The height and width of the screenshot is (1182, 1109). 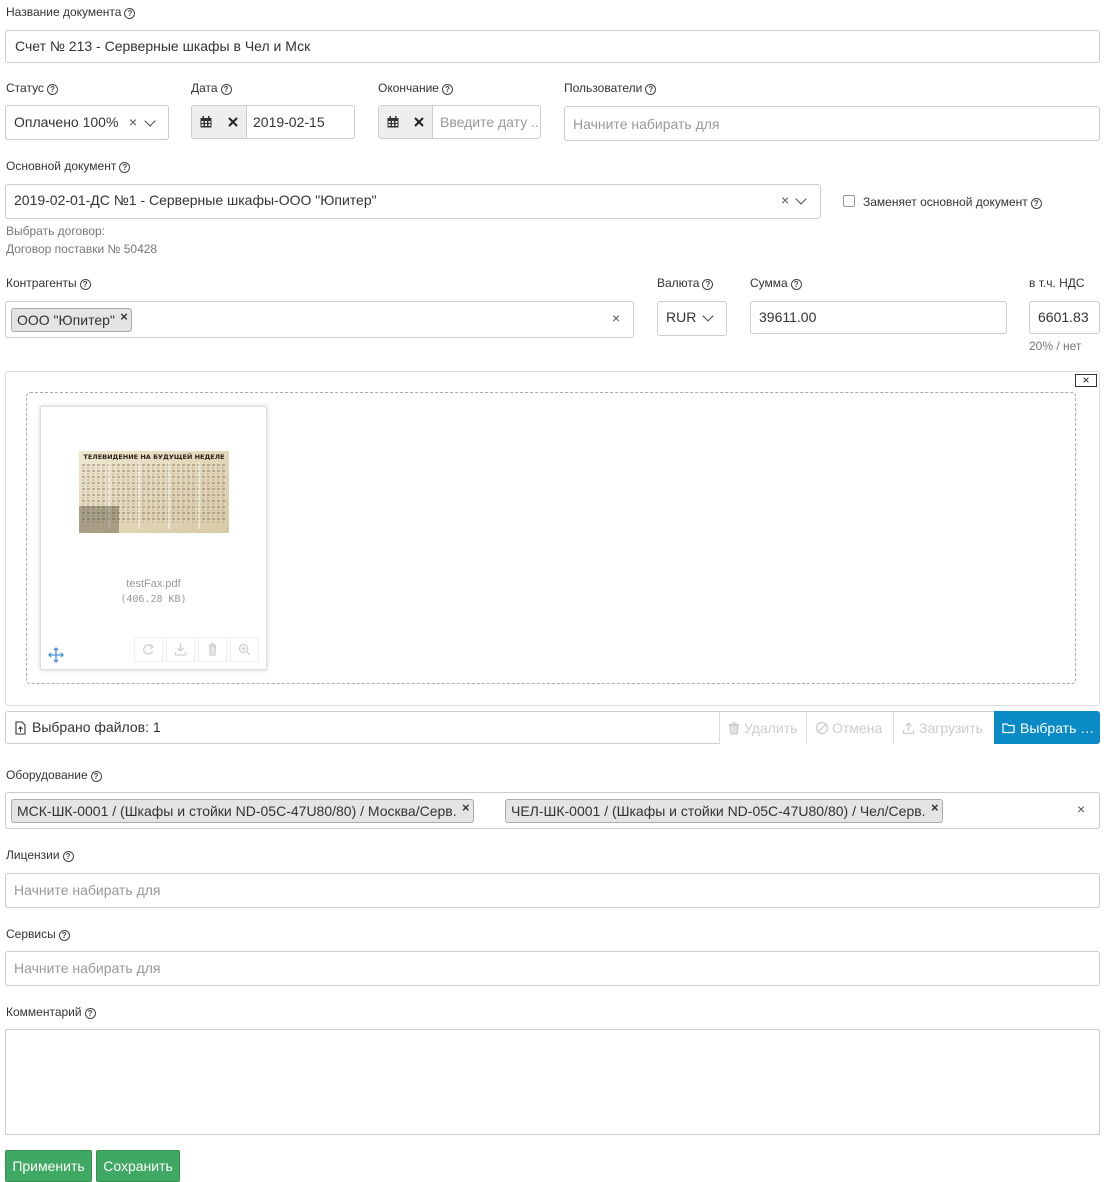 What do you see at coordinates (148, 649) in the screenshot?
I see `rotate-button` at bounding box center [148, 649].